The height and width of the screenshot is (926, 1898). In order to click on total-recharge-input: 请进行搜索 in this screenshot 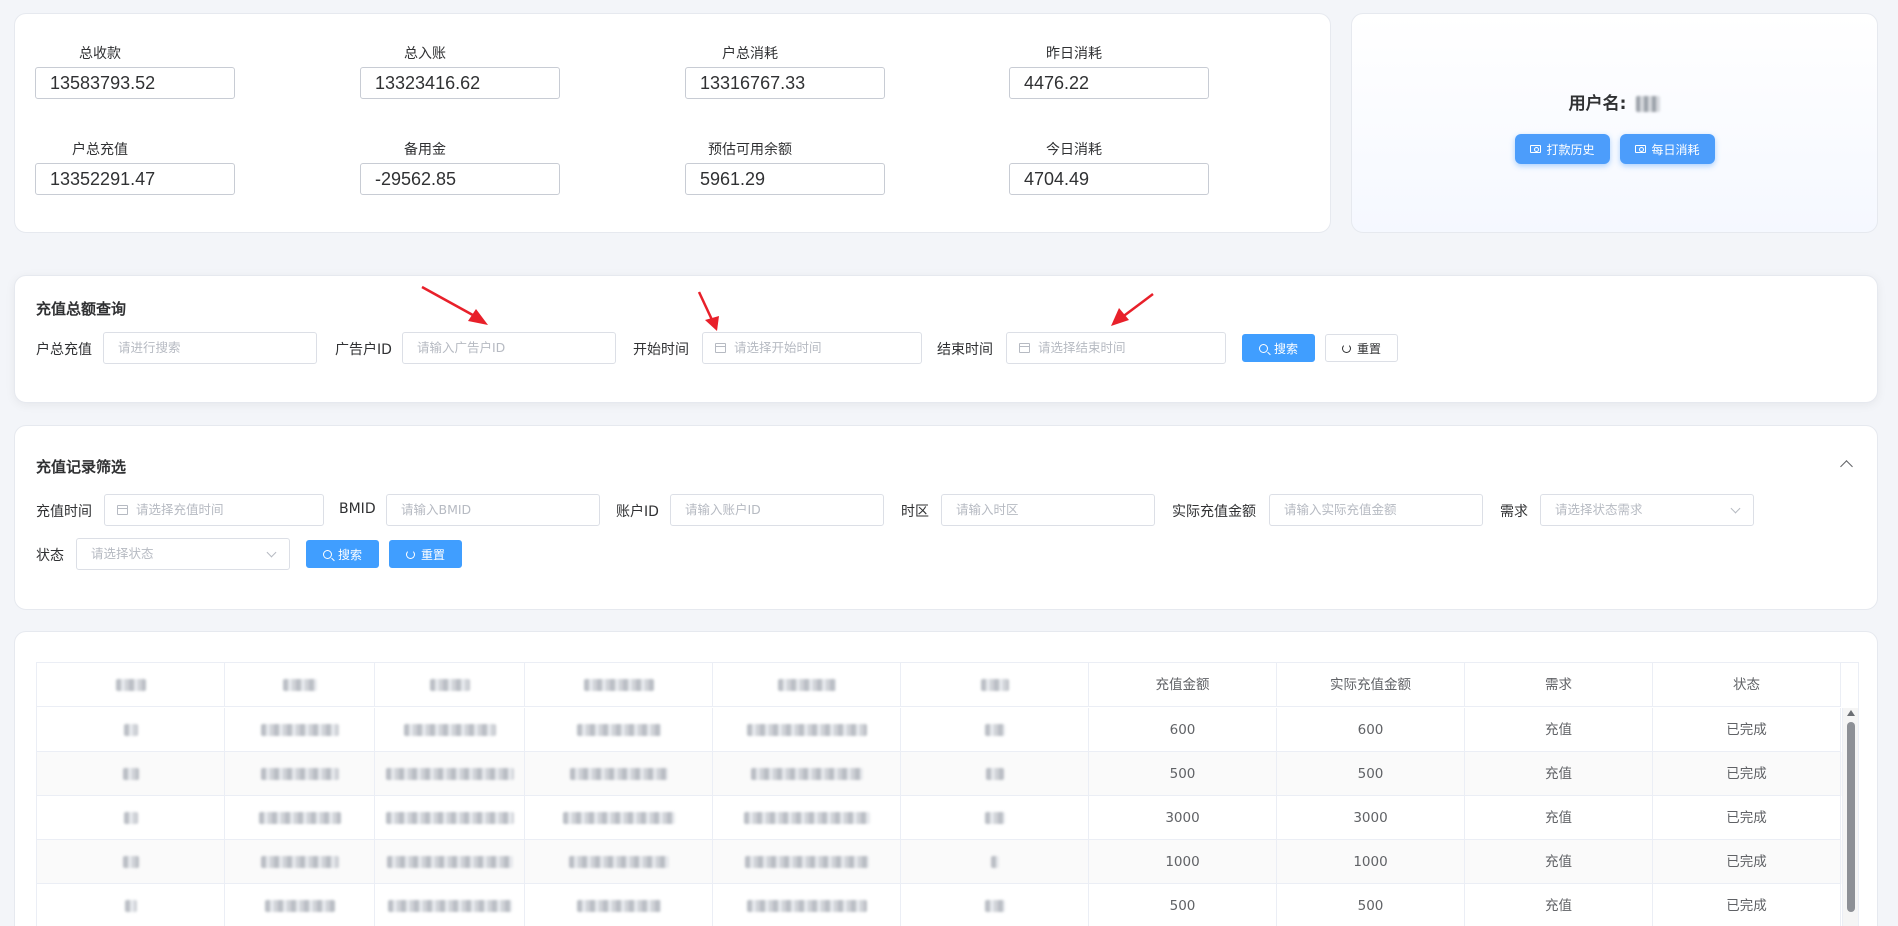, I will do `click(210, 348)`.